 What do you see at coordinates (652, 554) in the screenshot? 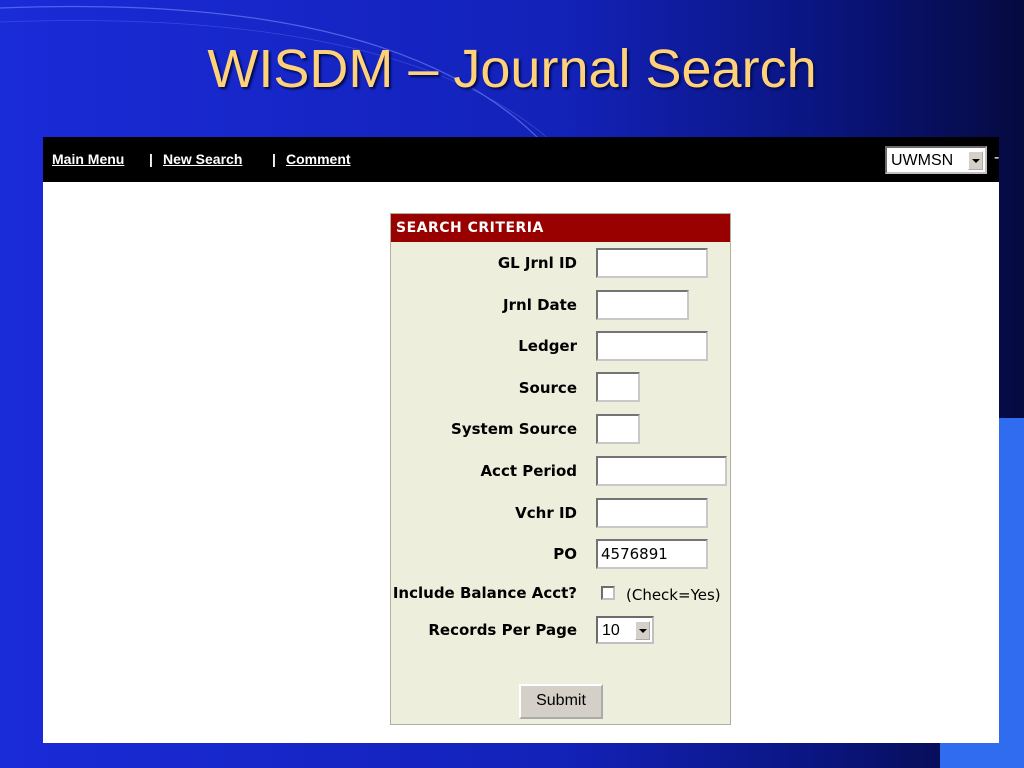
I see `po-input: 4576891` at bounding box center [652, 554].